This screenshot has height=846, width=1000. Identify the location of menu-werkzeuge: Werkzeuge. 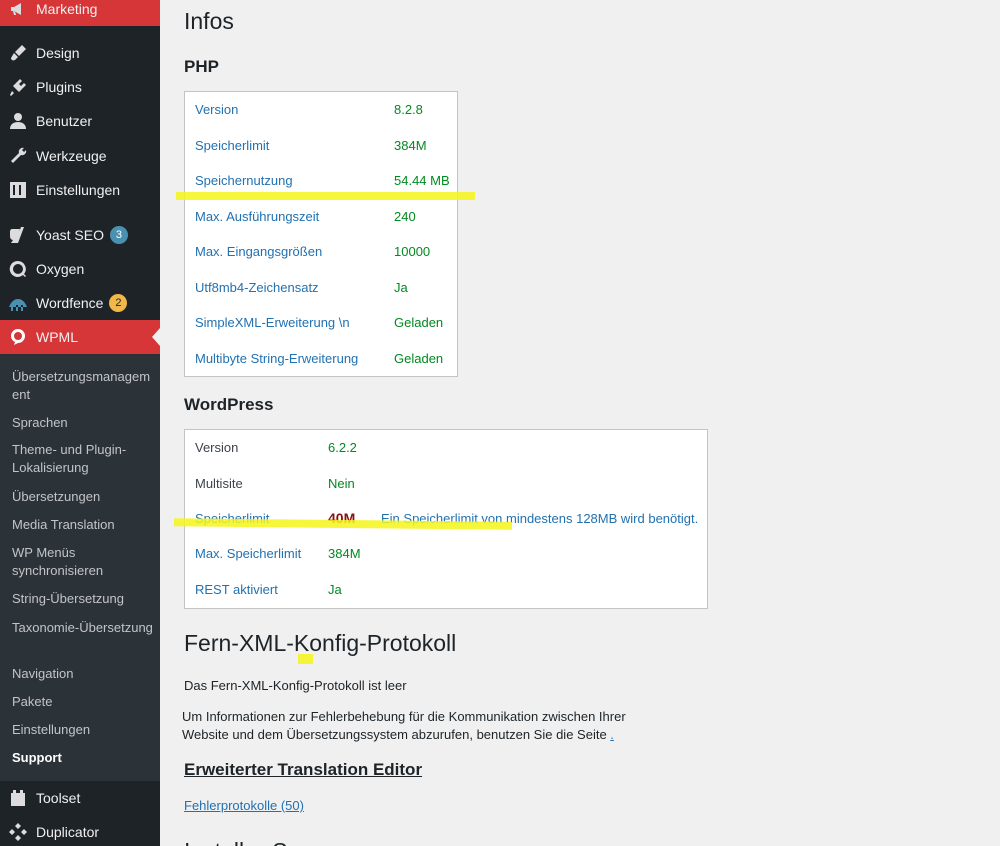
(80, 156).